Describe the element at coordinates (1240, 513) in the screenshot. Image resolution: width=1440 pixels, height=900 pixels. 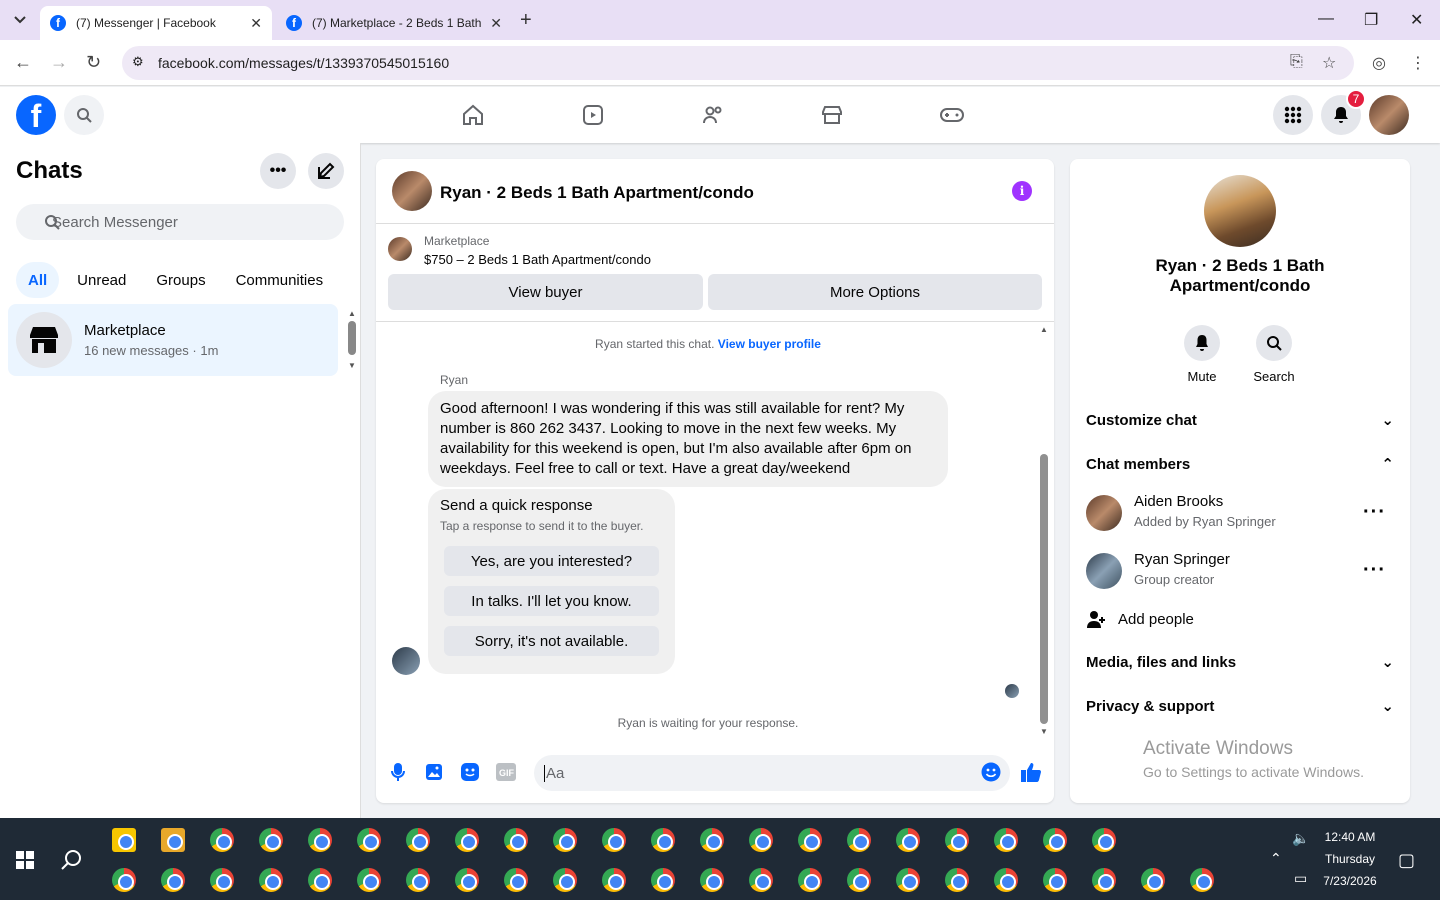
I see `member-row: Aiden Brooks Added by Ryan Springer ···` at that location.